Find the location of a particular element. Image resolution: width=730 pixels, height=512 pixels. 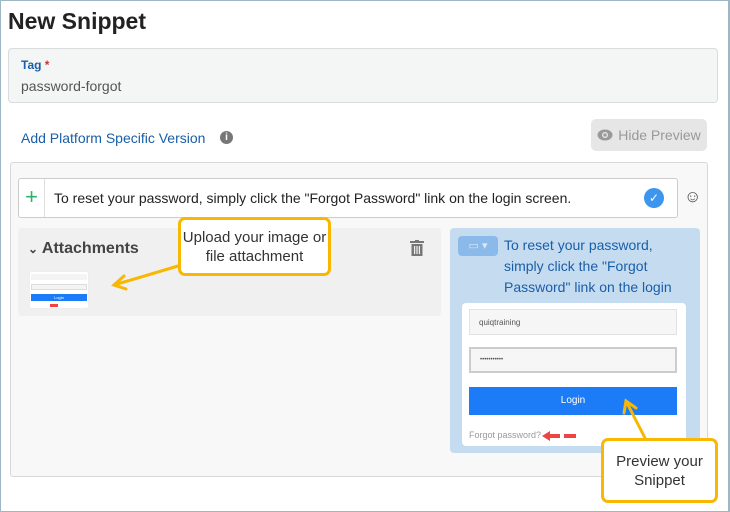

attachment-thumbnail: Login is located at coordinates (59, 290).